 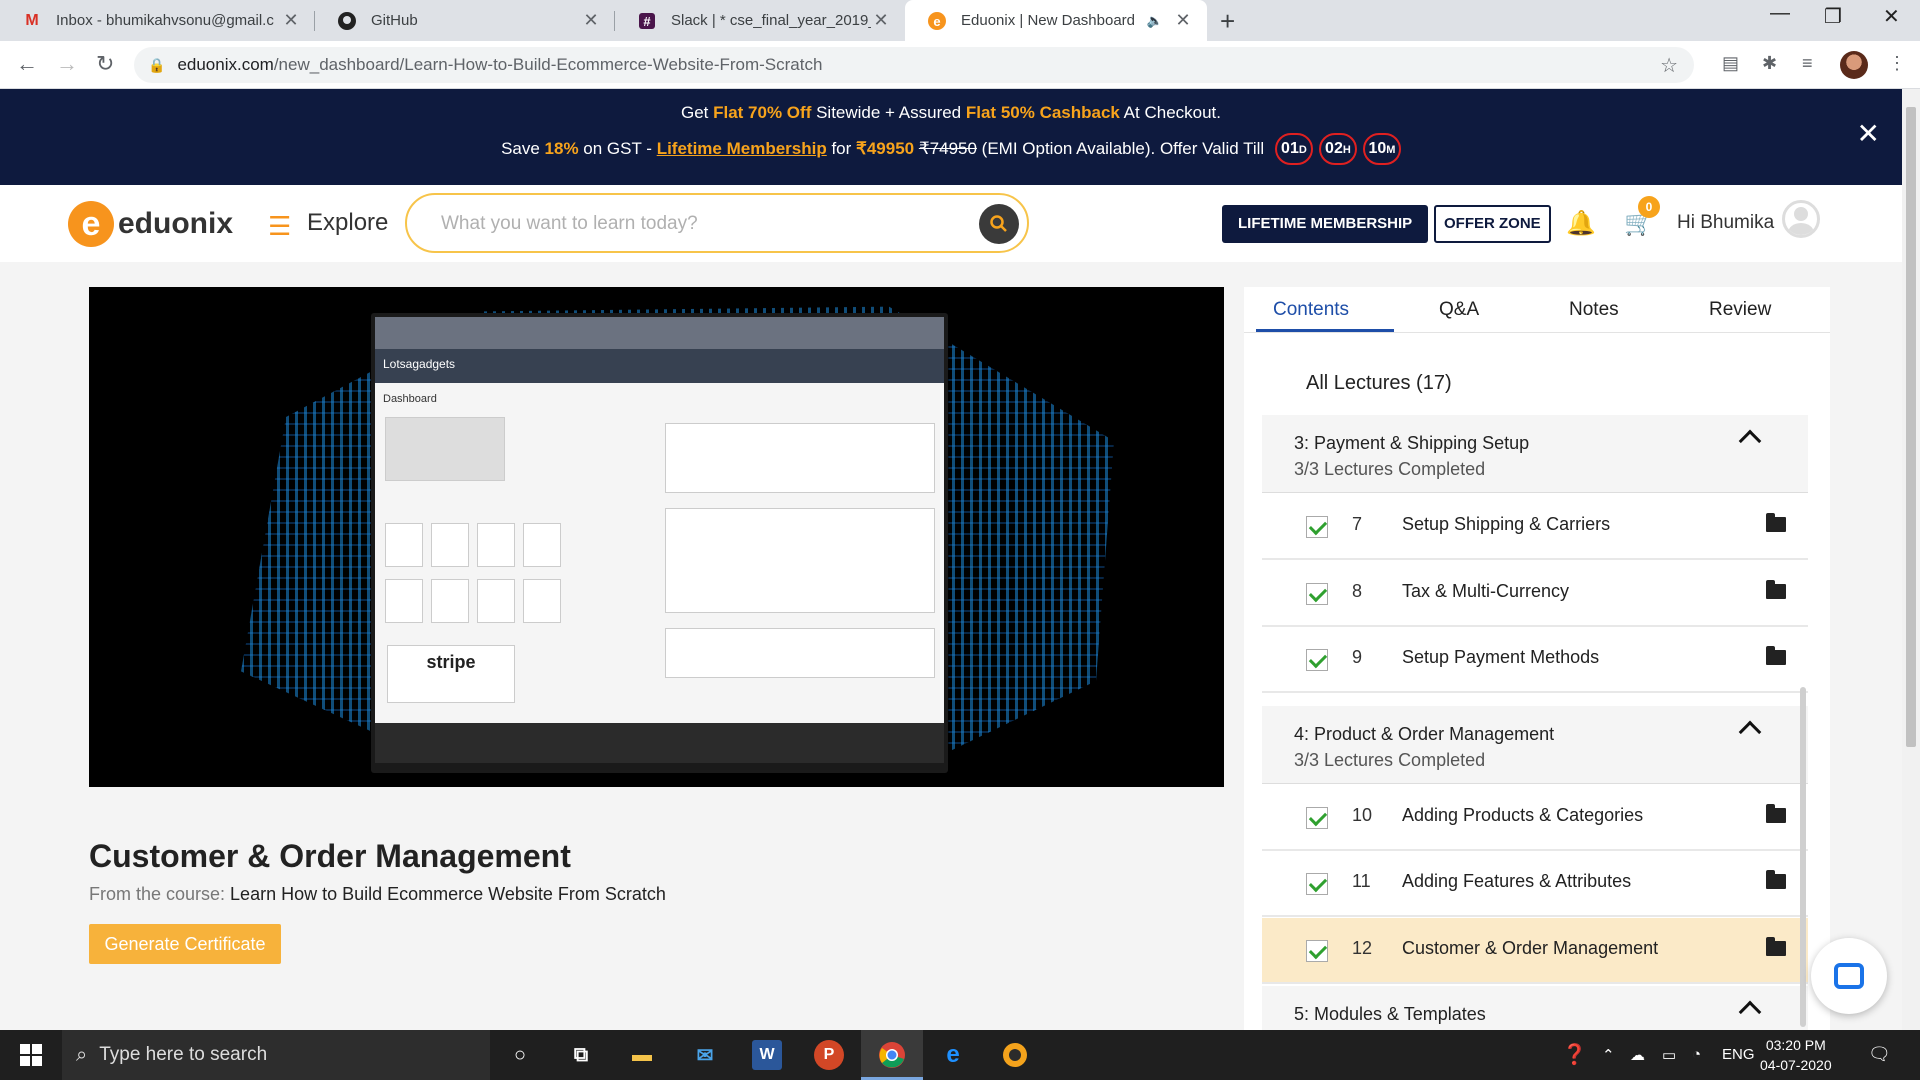 I want to click on tab-contents: Contents, so click(x=1311, y=310).